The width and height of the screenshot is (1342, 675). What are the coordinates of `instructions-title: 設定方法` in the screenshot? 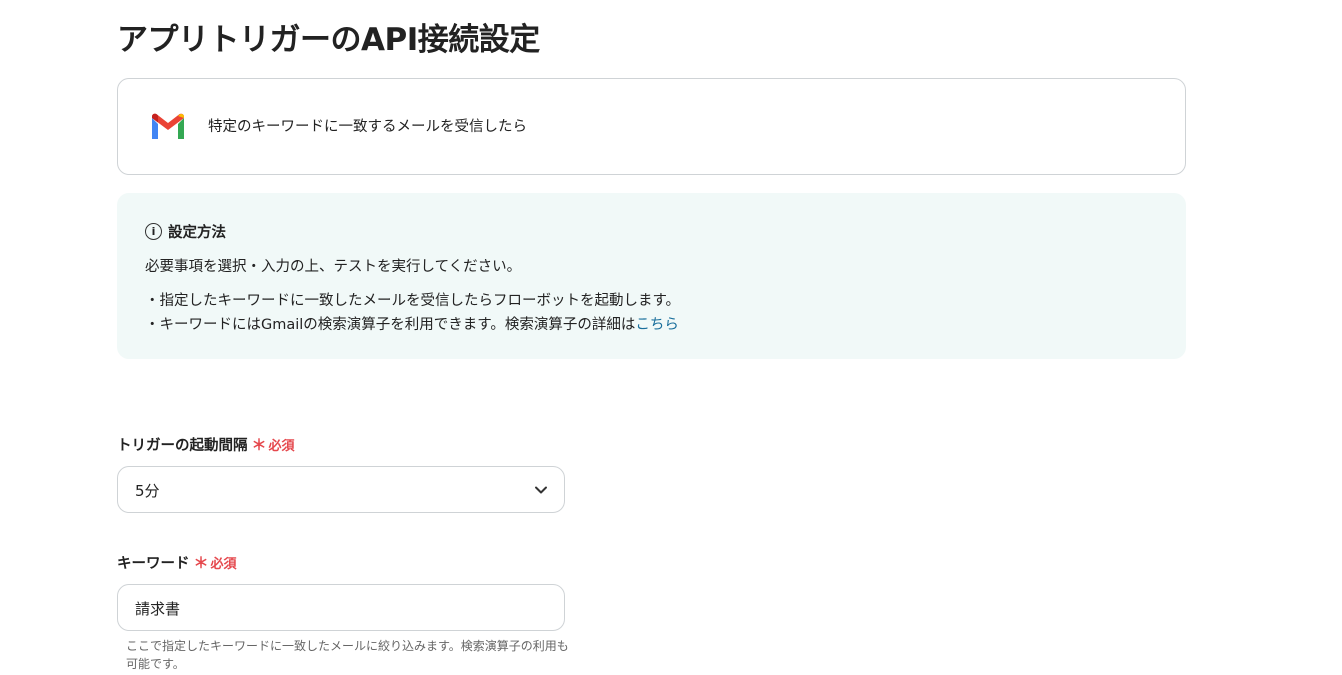 It's located at (197, 233).